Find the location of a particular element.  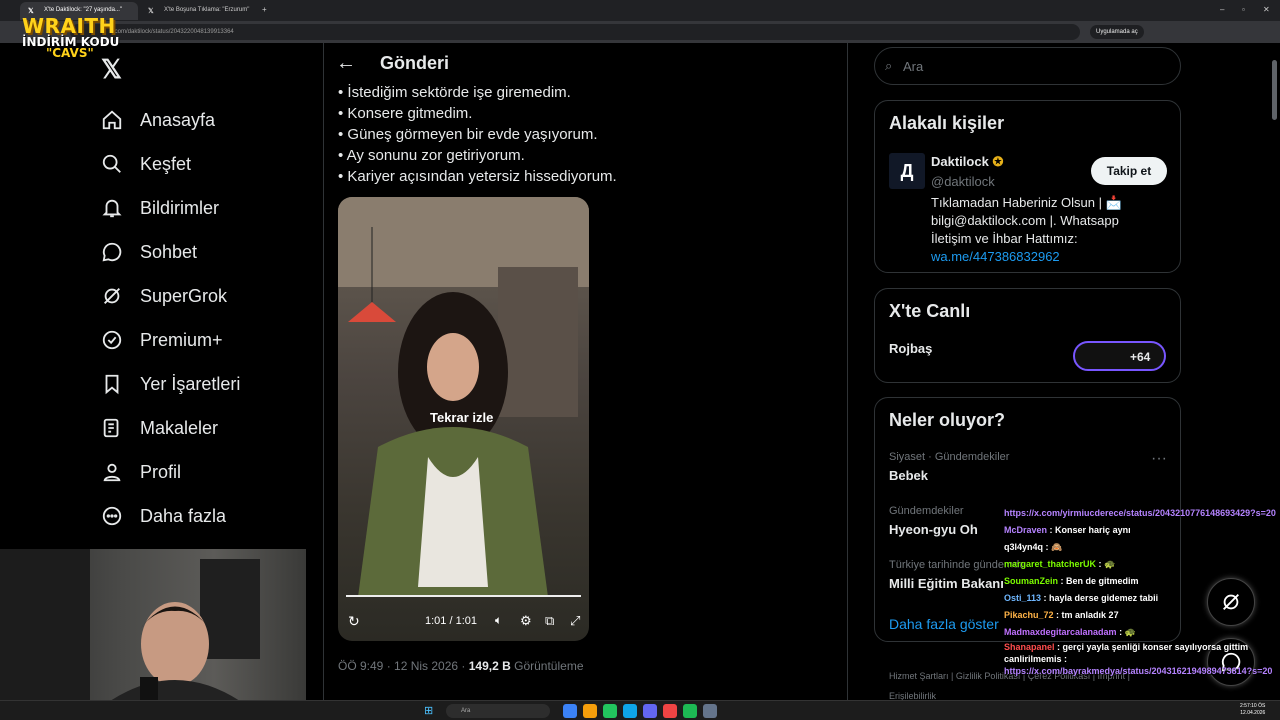

browser-tab: 𝕏 X'te Boşuna Tıklama: "Erzurum" is located at coordinates (200, 11).